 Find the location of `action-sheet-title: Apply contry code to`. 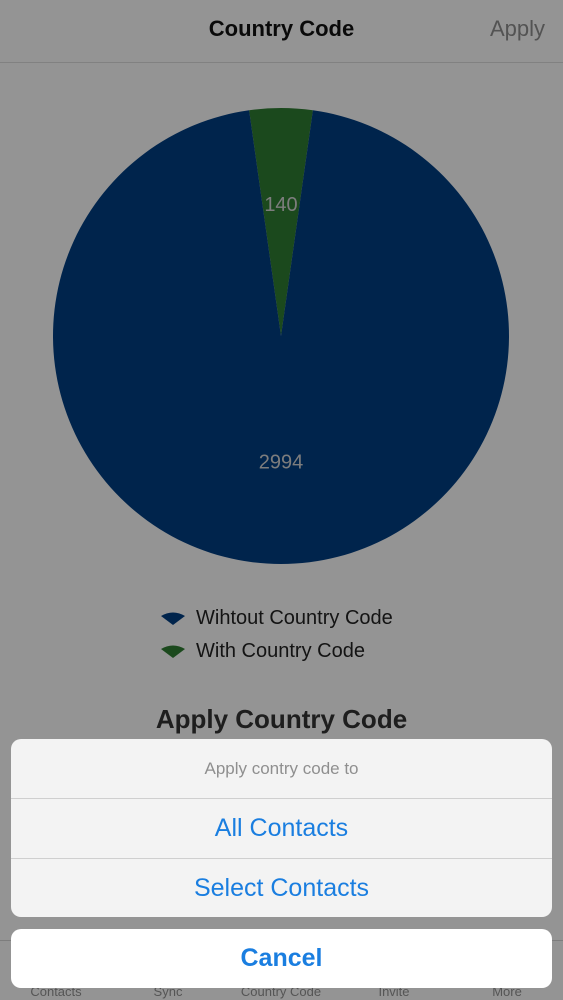

action-sheet-title: Apply contry code to is located at coordinates (281, 769).